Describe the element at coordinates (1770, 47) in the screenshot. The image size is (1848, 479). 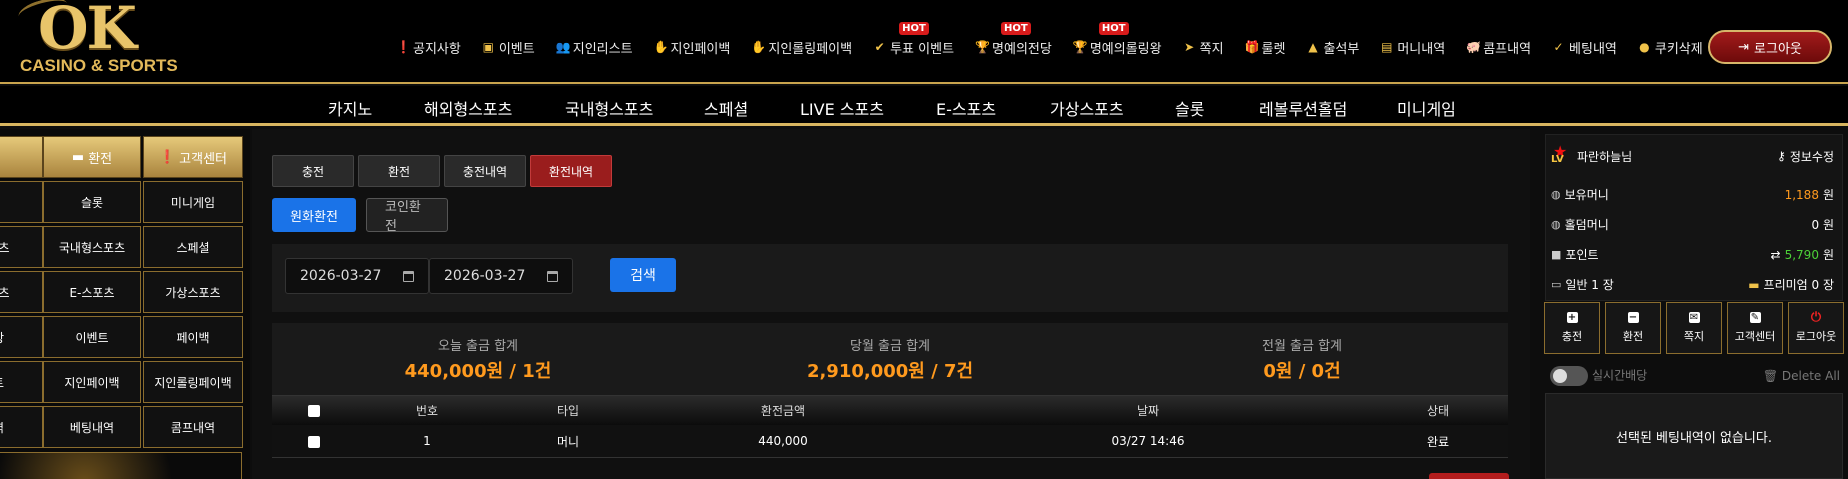
I see `logout-button-top: ⇥ 로그아웃` at that location.